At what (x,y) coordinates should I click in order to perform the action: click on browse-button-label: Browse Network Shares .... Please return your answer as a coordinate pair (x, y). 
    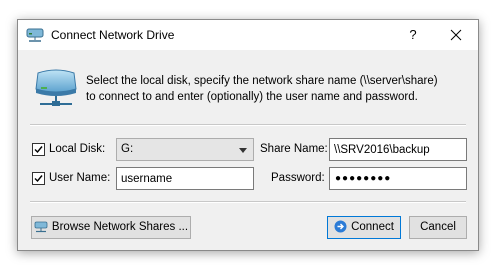
    Looking at the image, I should click on (120, 227).